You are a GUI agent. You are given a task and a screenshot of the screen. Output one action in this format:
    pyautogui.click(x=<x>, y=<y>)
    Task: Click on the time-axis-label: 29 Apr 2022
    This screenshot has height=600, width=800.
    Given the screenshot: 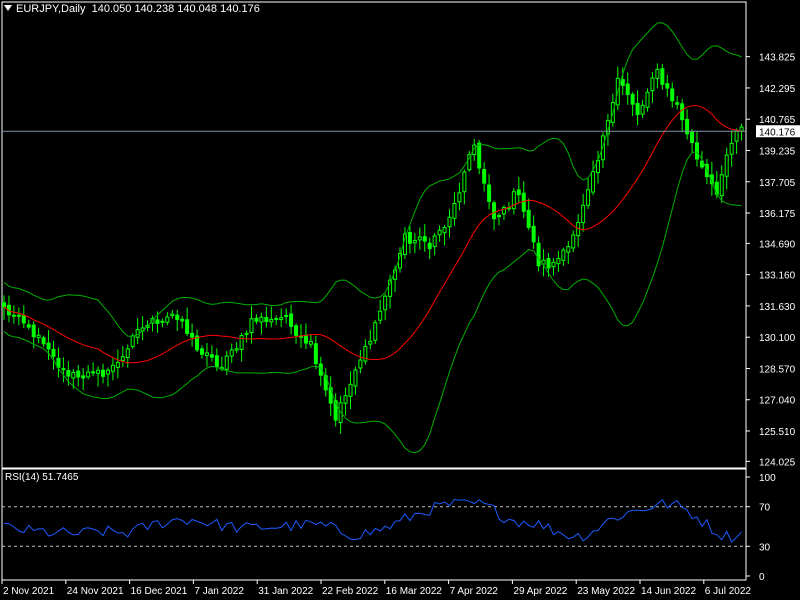 What is the action you would take?
    pyautogui.click(x=540, y=591)
    